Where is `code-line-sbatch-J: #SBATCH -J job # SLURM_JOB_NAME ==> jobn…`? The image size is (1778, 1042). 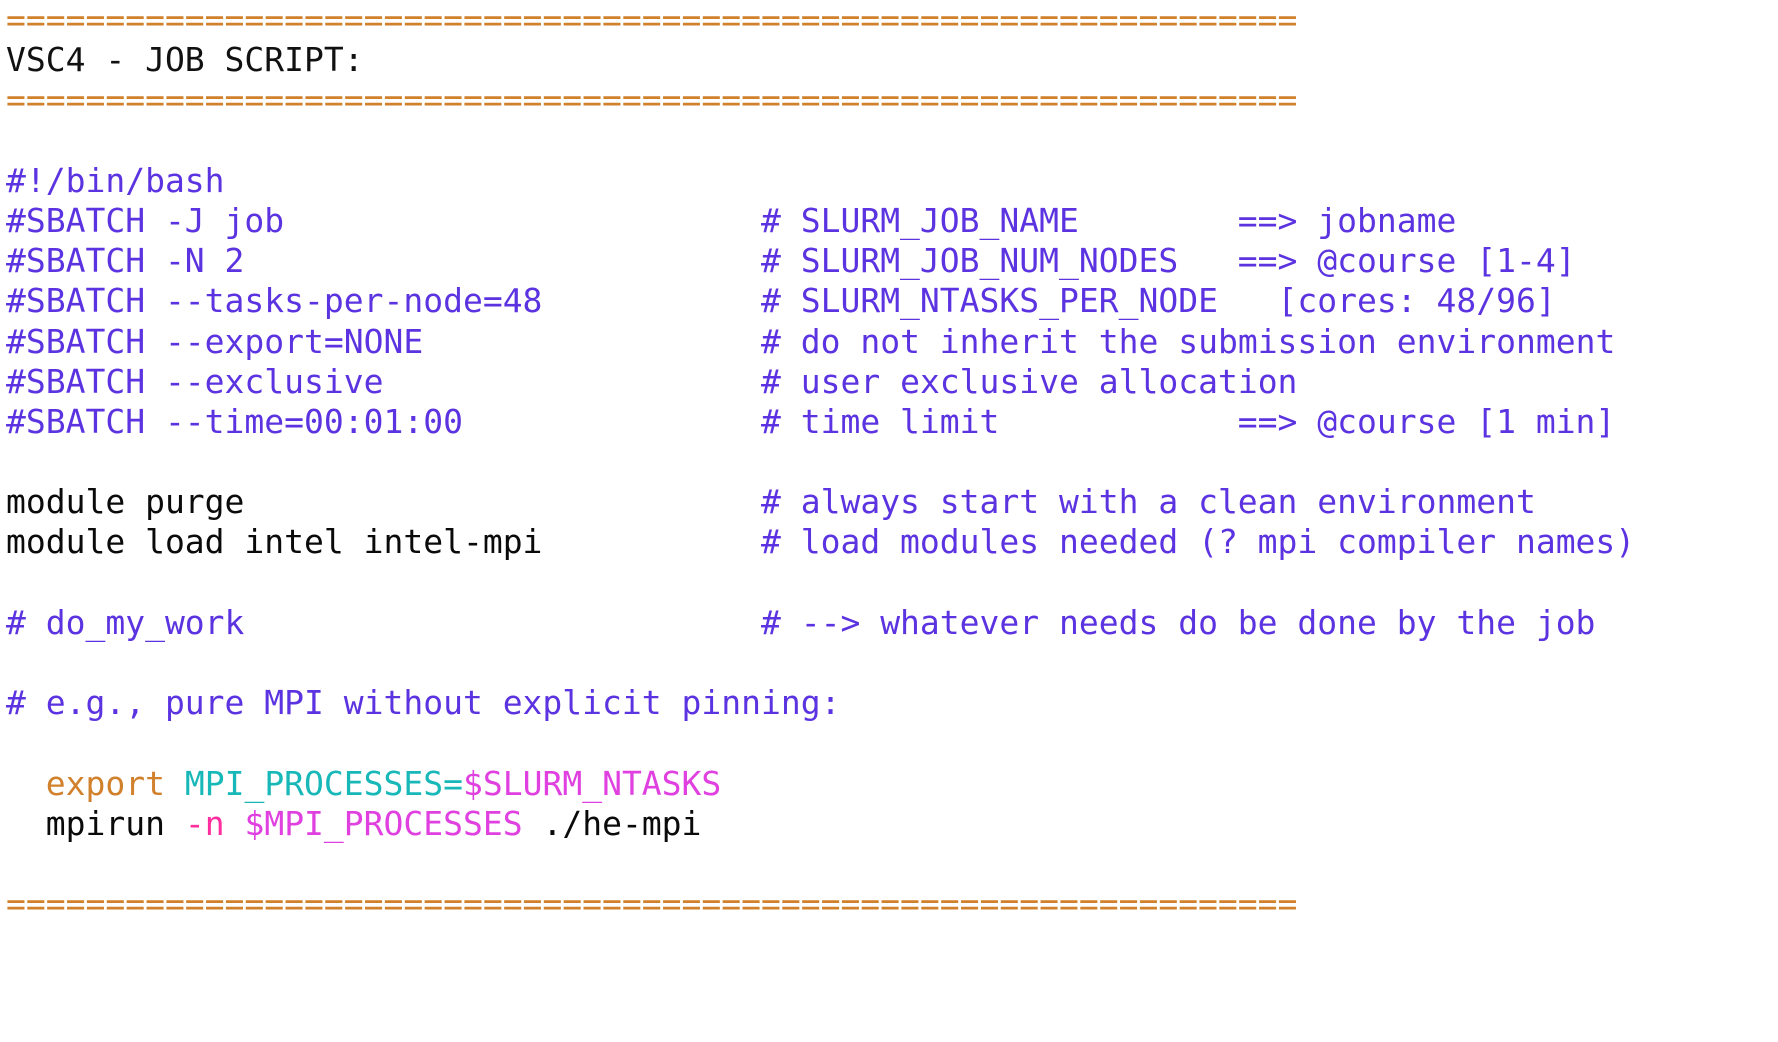 code-line-sbatch-J: #SBATCH -J job # SLURM_JOB_NAME ==> jobn… is located at coordinates (892, 221).